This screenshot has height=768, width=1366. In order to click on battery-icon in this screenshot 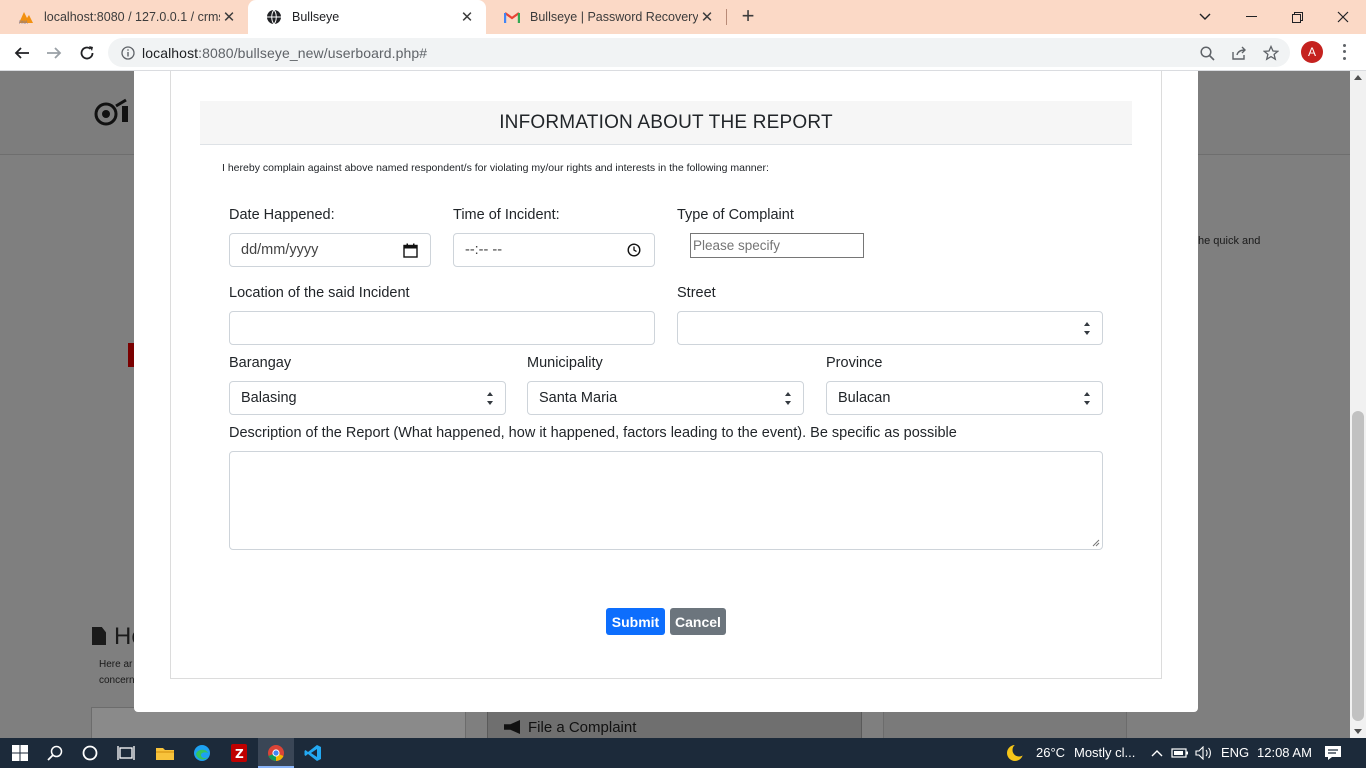, I will do `click(1180, 753)`.